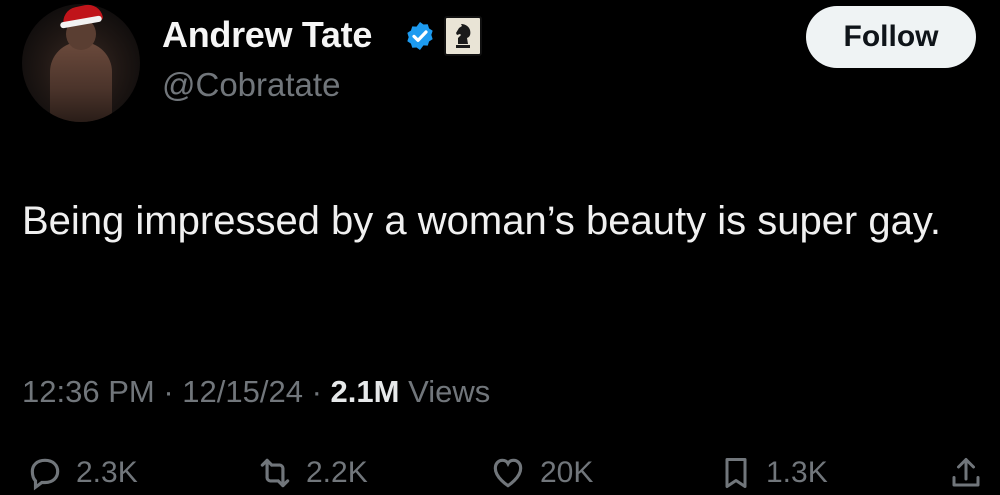  Describe the element at coordinates (107, 472) in the screenshot. I see `reply-count: 2.3K` at that location.